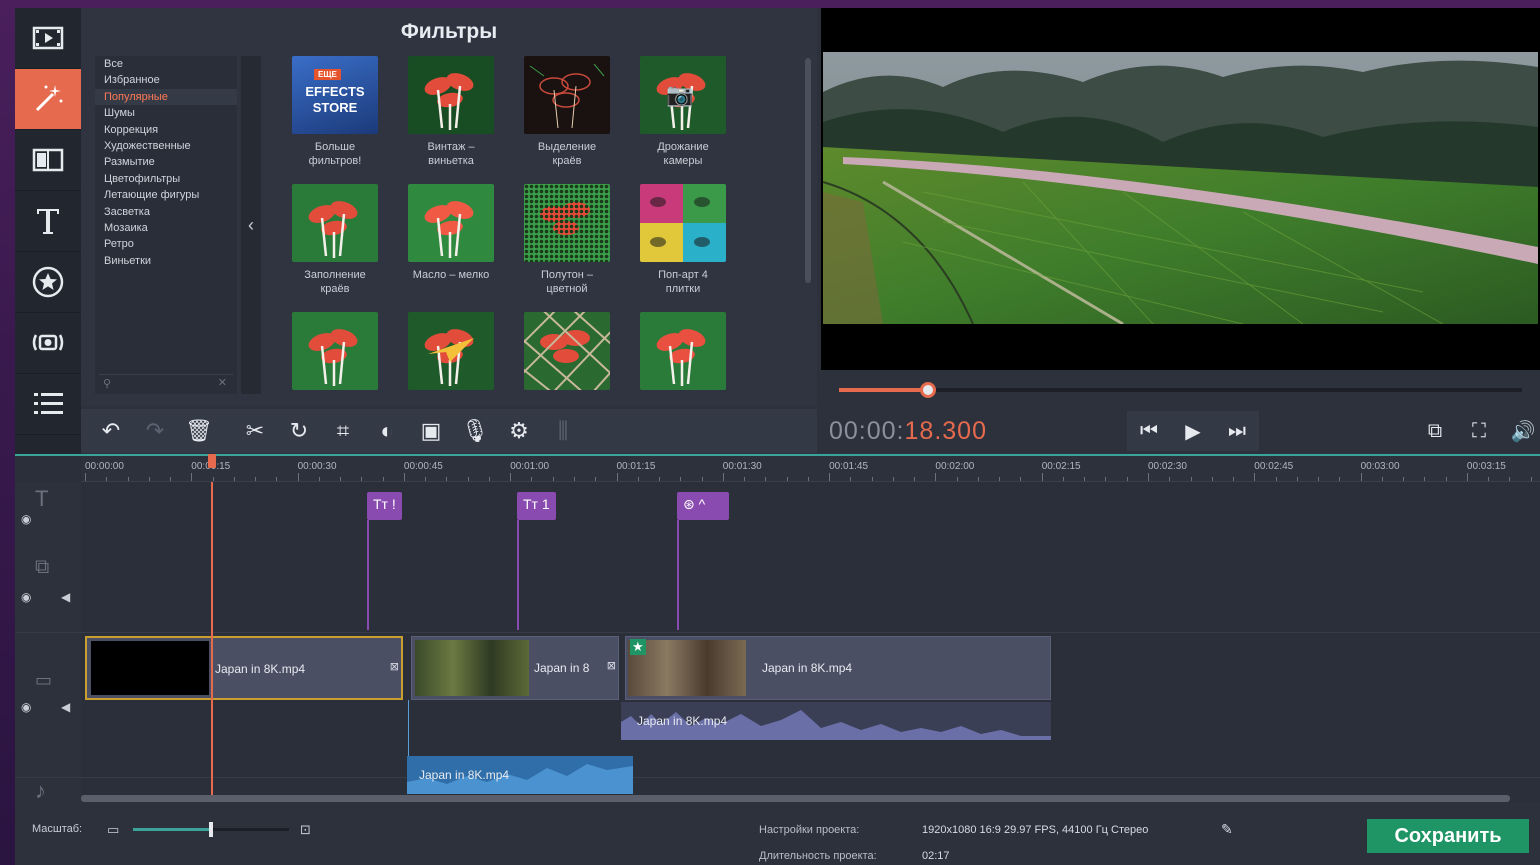  I want to click on filter-thumbnail, so click(567, 351).